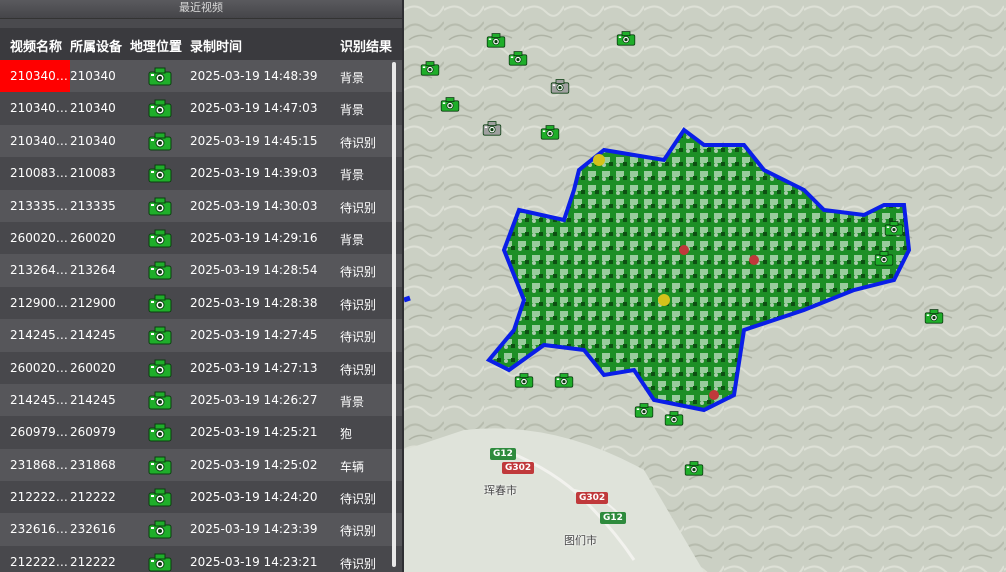 The height and width of the screenshot is (572, 1006). Describe the element at coordinates (201, 497) in the screenshot. I see `table-row: 212222_... 212222 2025-03-19 14:24:20 待识别` at that location.